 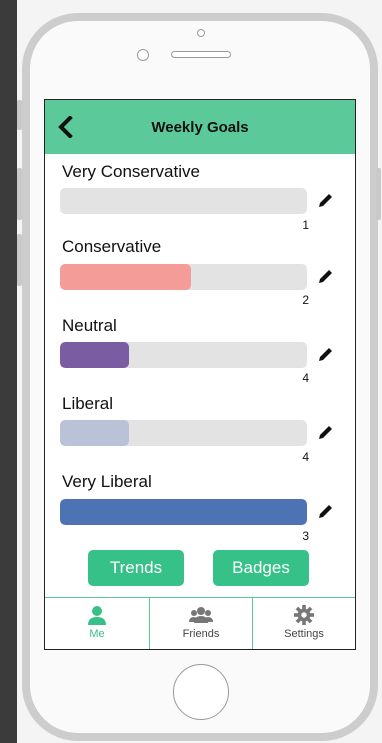 I want to click on tab-friends: Friends, so click(x=201, y=623).